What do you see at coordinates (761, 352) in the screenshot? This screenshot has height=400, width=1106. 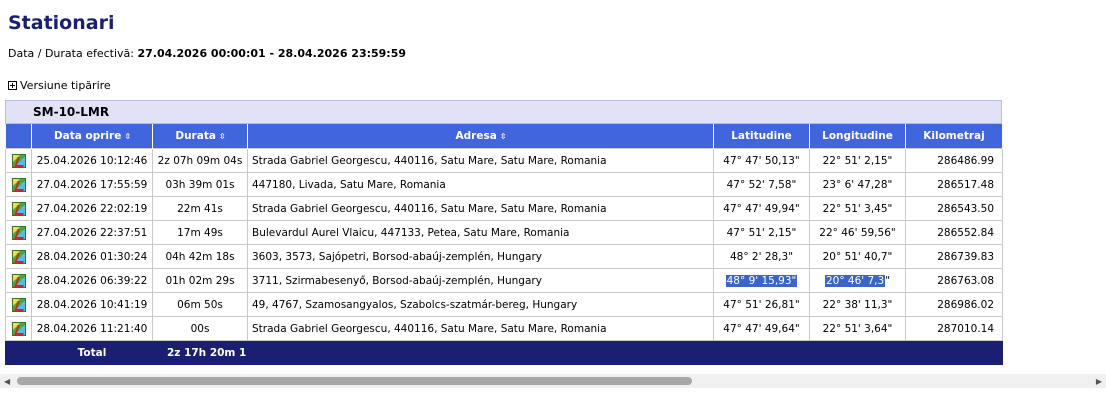 I see `total-empty-lat` at bounding box center [761, 352].